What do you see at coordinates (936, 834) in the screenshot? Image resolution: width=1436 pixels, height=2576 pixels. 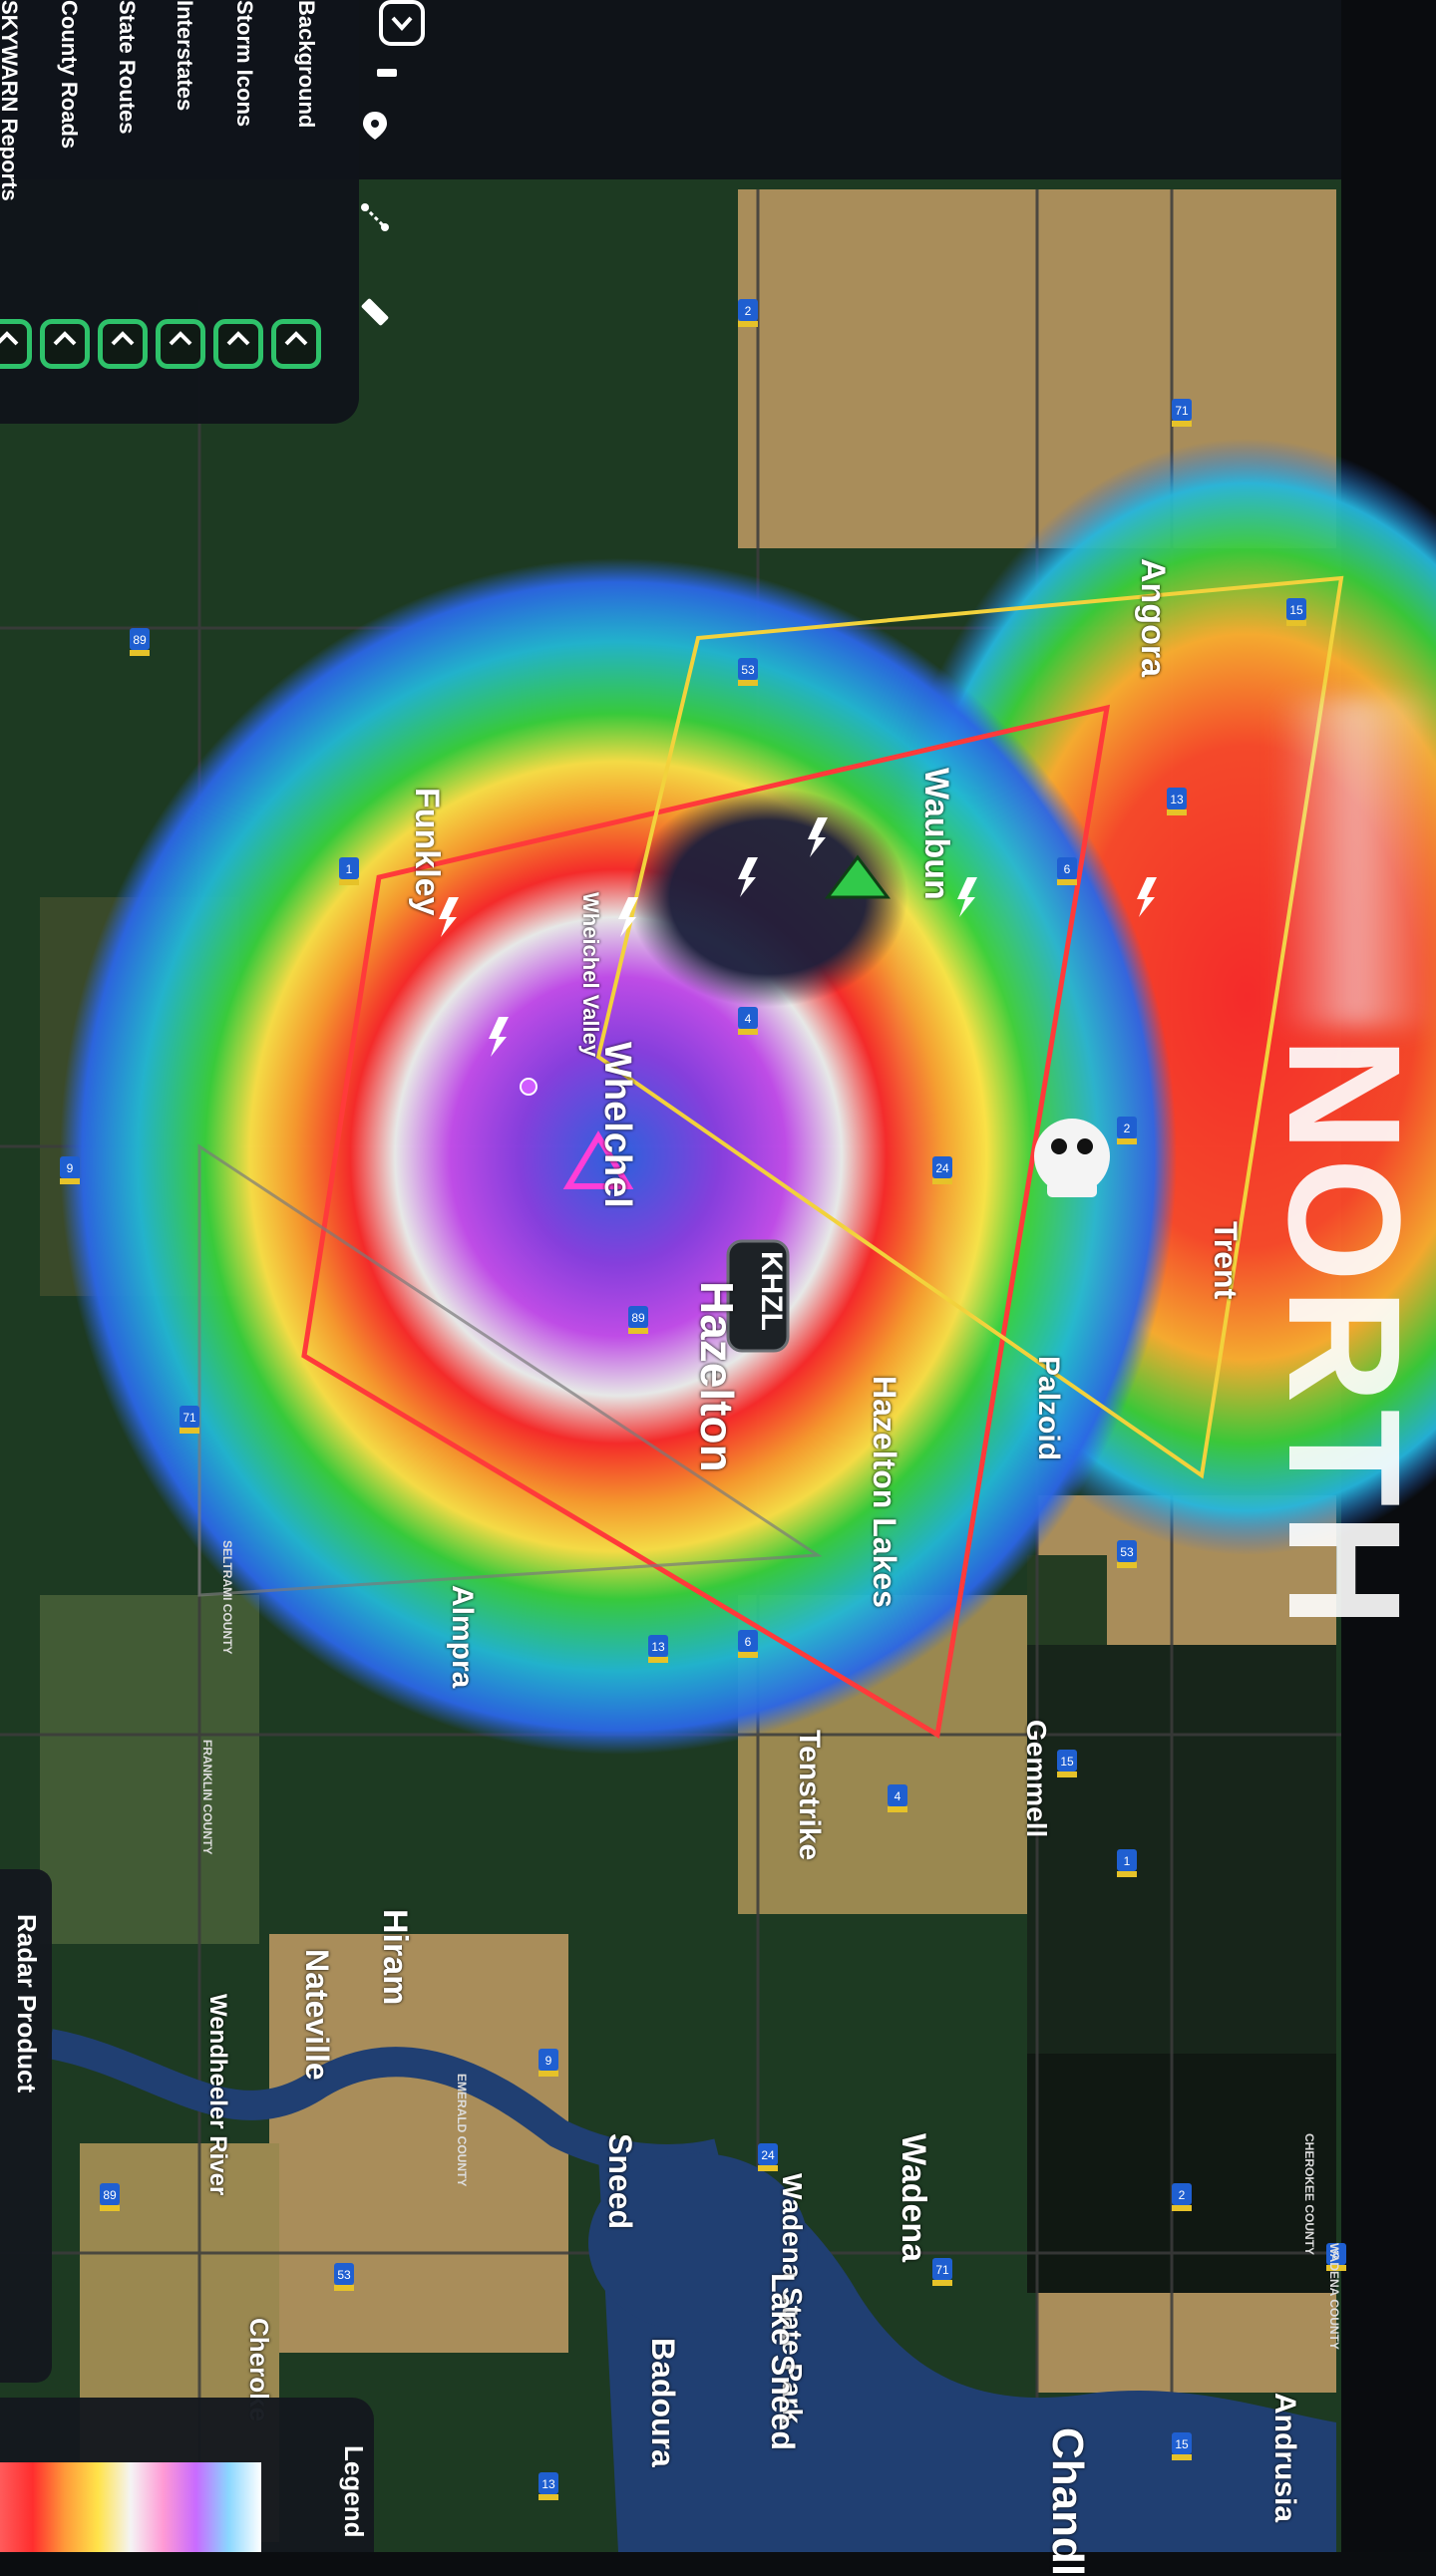 I see `town-label: Waubun` at bounding box center [936, 834].